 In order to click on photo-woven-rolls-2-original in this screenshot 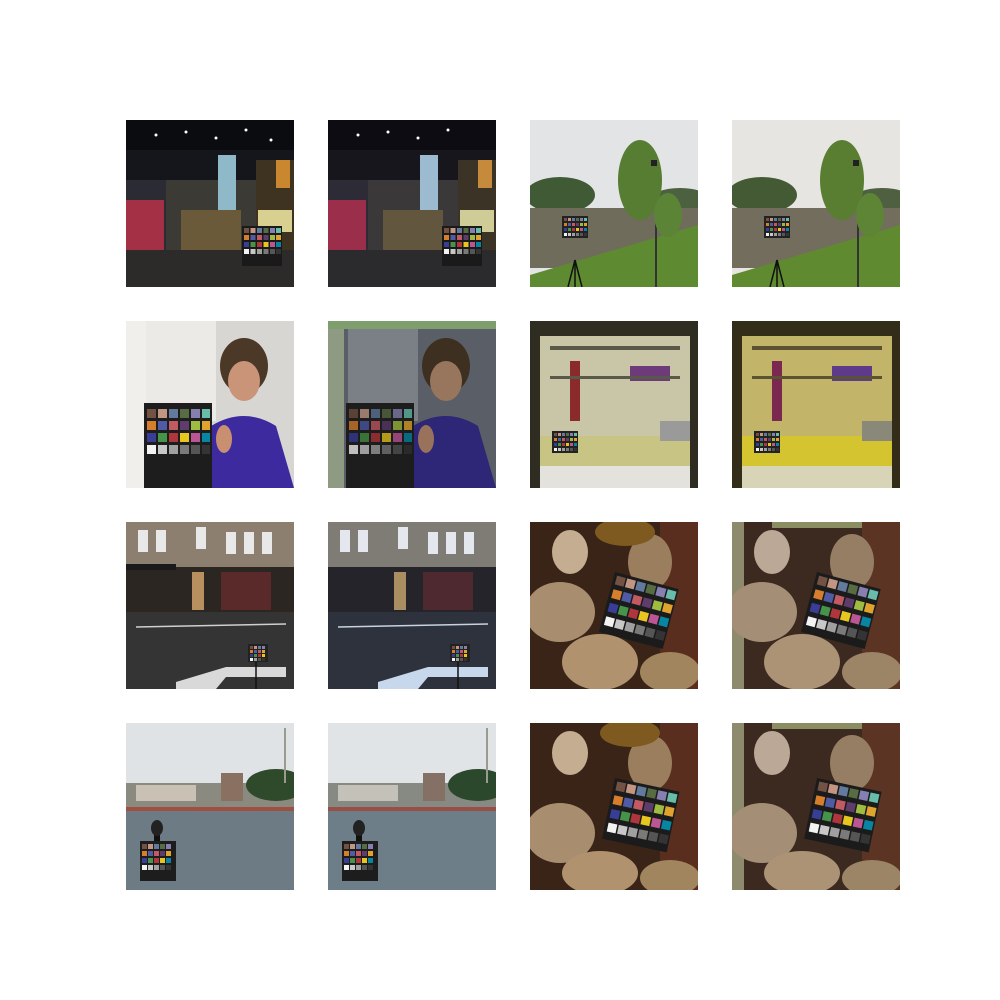, I will do `click(614, 806)`.